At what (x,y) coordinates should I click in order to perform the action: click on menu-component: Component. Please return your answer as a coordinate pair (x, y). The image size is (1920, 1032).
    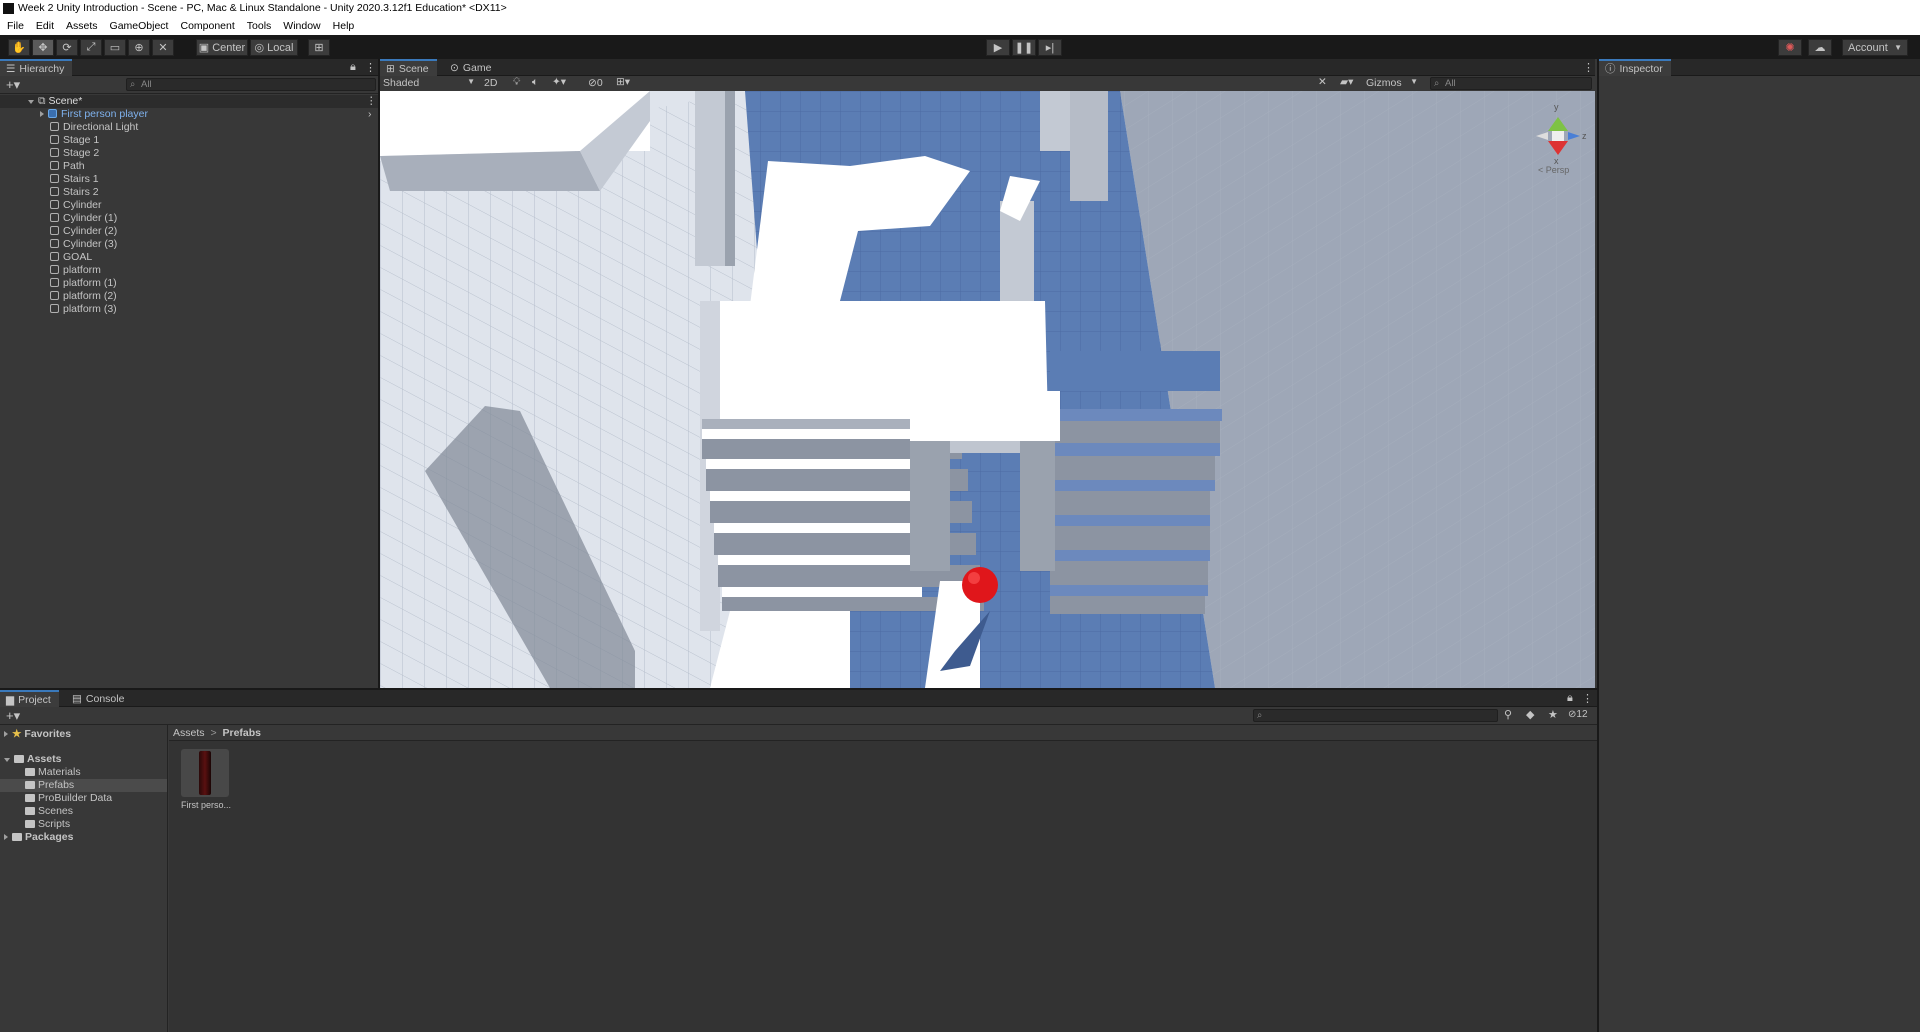
    Looking at the image, I should click on (207, 26).